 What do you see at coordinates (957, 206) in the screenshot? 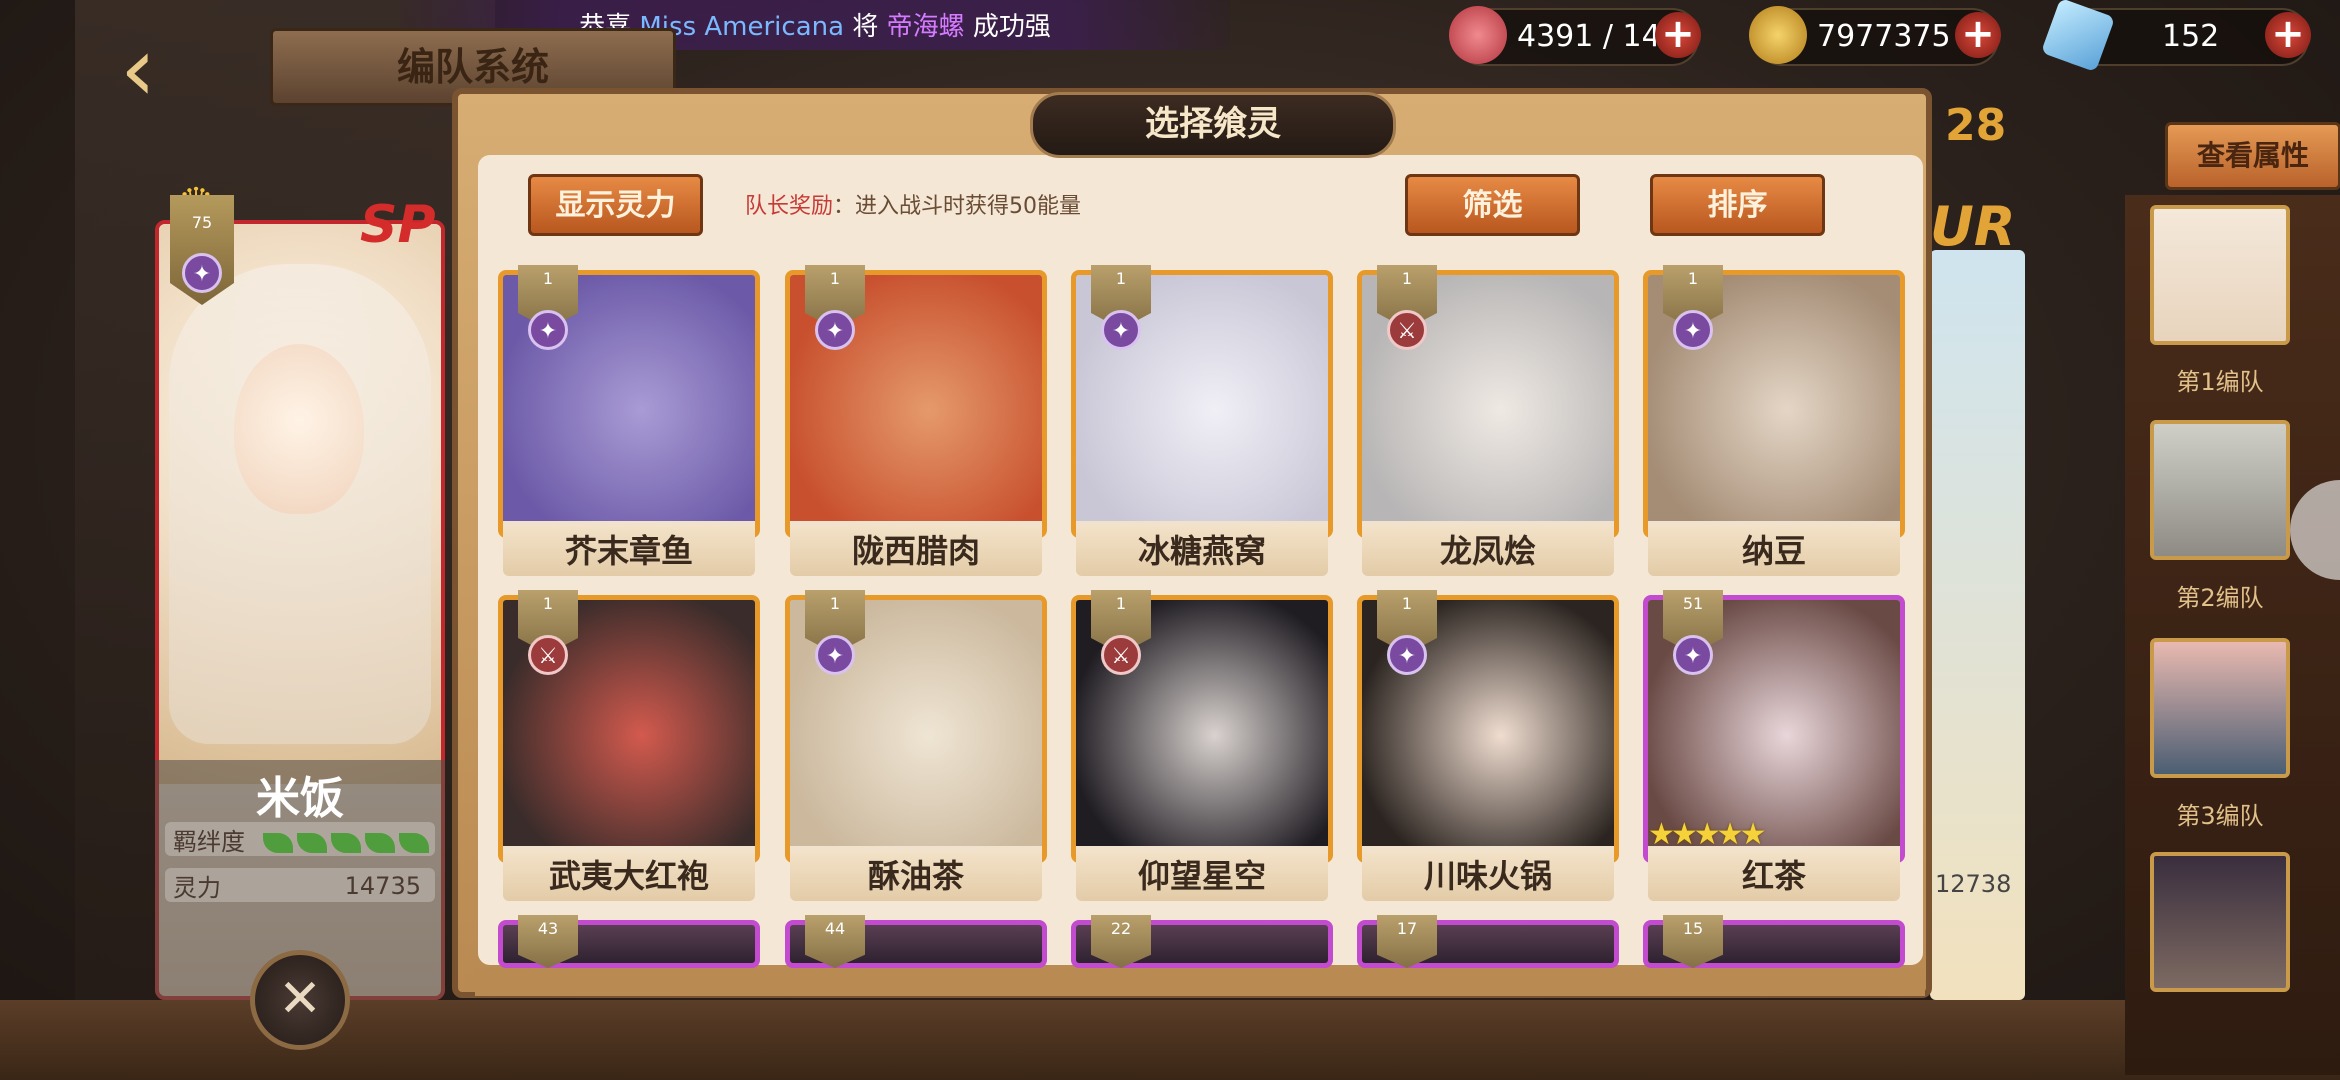
I see `leader-reward-text: ：进入战斗时获得50能量` at bounding box center [957, 206].